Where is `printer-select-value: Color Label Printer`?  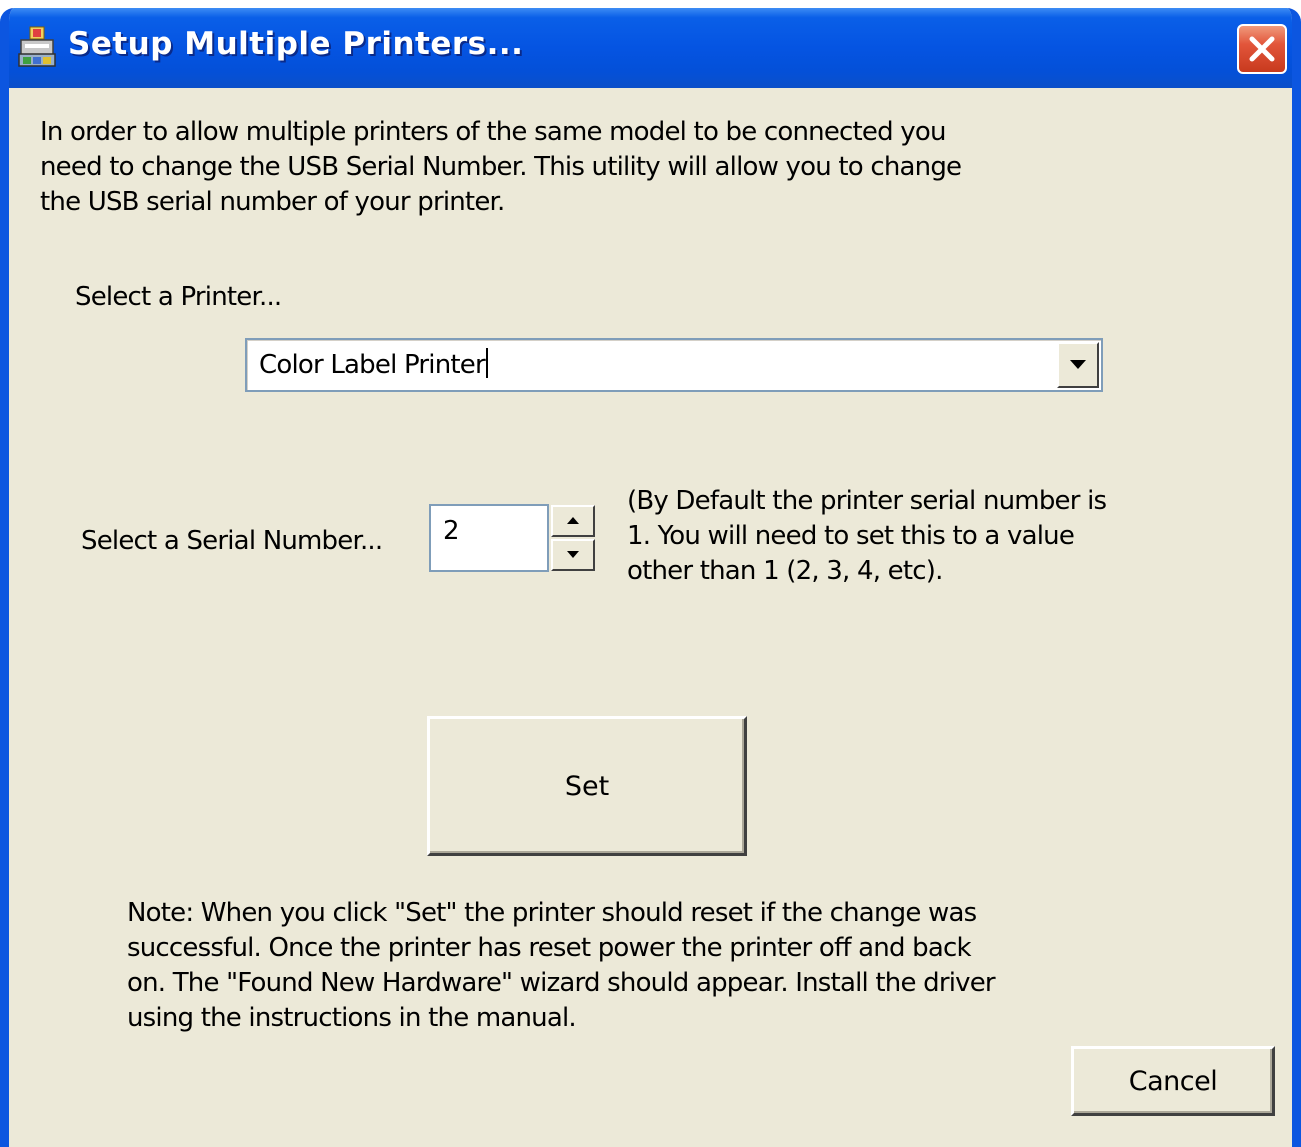 printer-select-value: Color Label Printer is located at coordinates (373, 365).